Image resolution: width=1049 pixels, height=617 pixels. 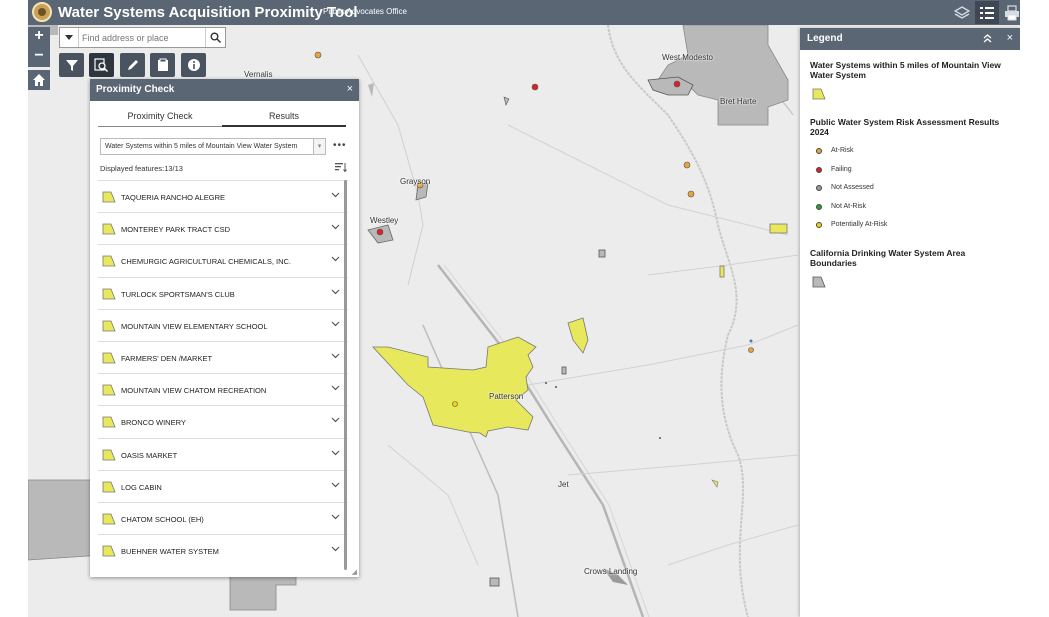 I want to click on results-scrollbar, so click(x=345, y=375).